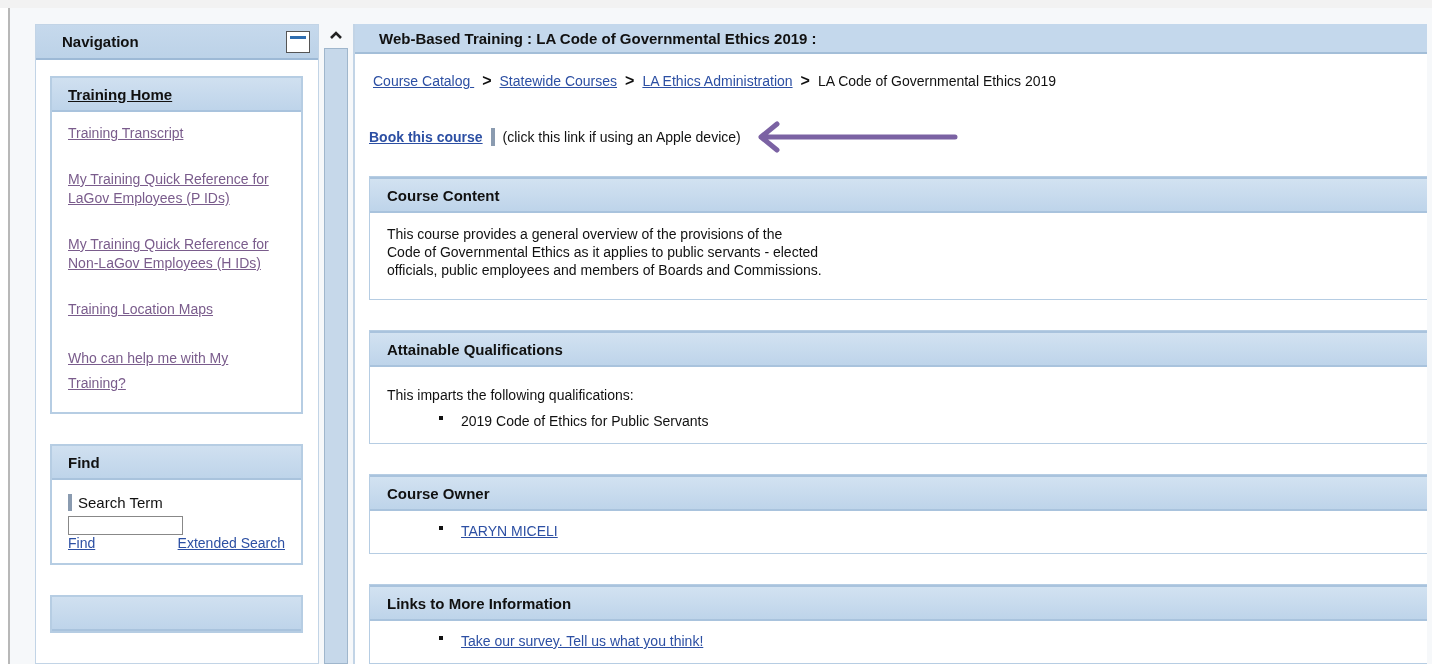 The height and width of the screenshot is (664, 1432). I want to click on item-link: Take our survey. Tell us what you think!, so click(582, 641).